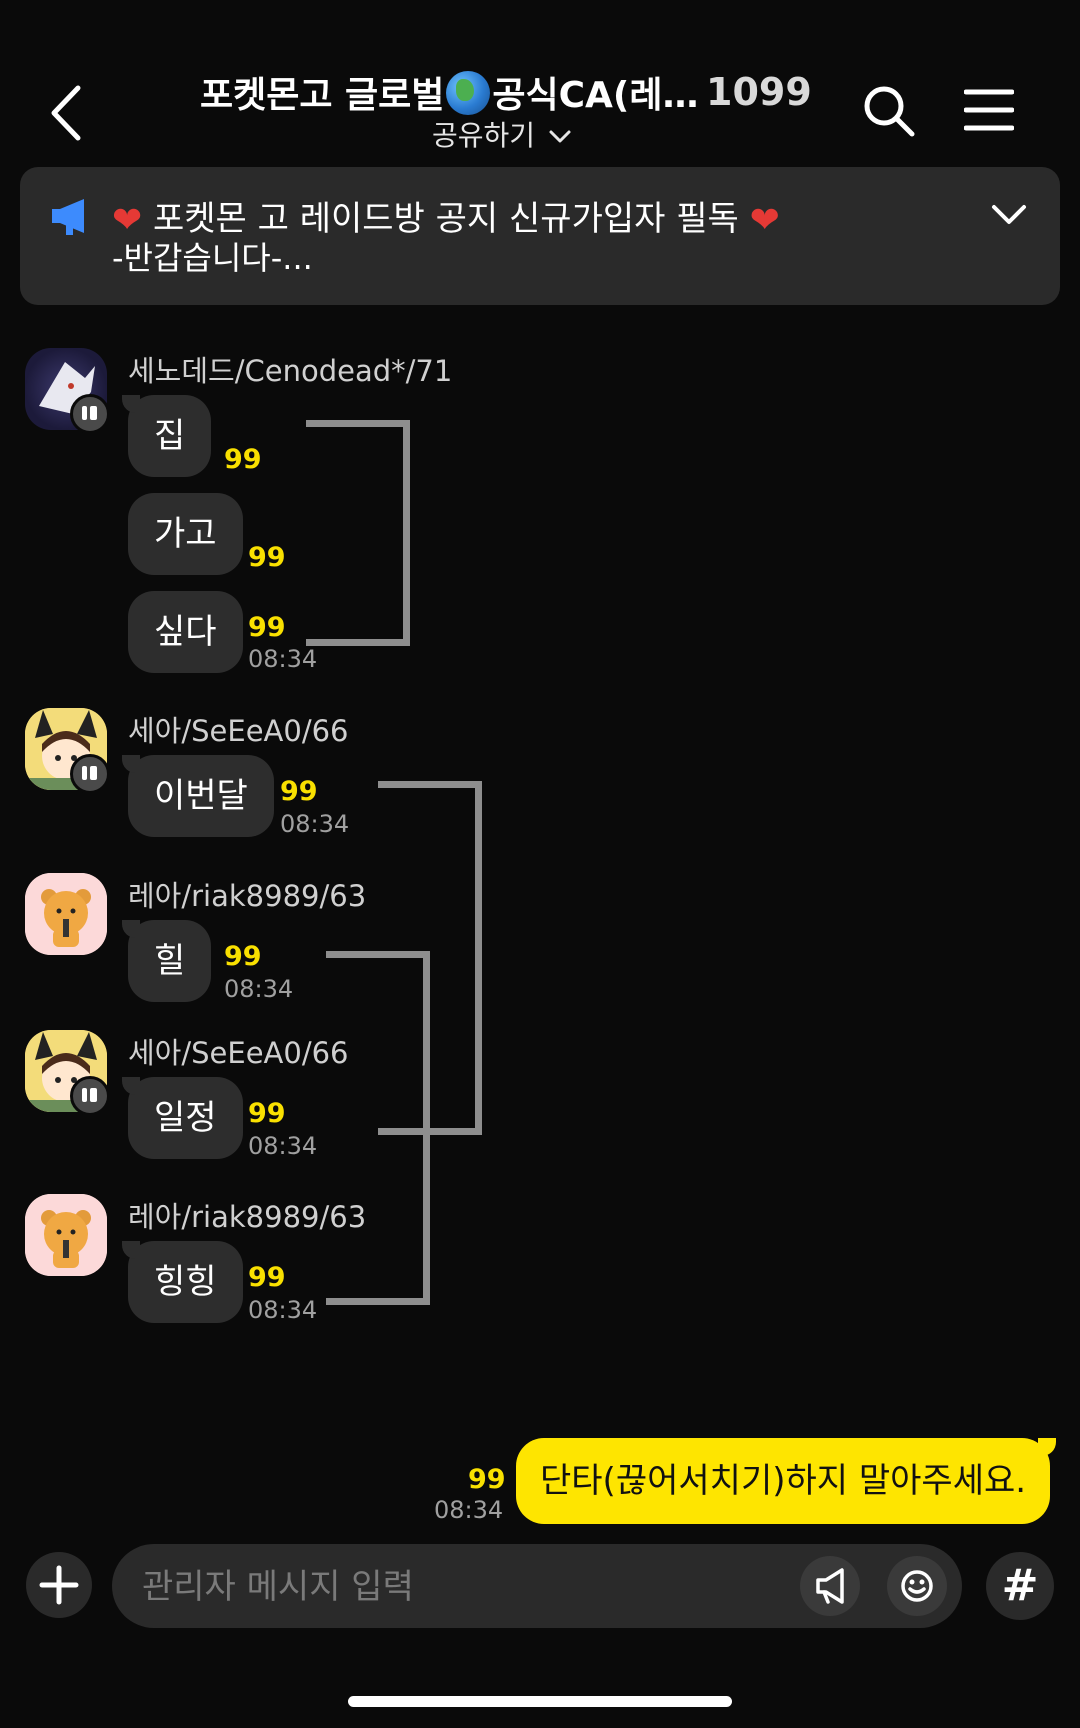  What do you see at coordinates (1020, 1586) in the screenshot?
I see `hashtag-button: #` at bounding box center [1020, 1586].